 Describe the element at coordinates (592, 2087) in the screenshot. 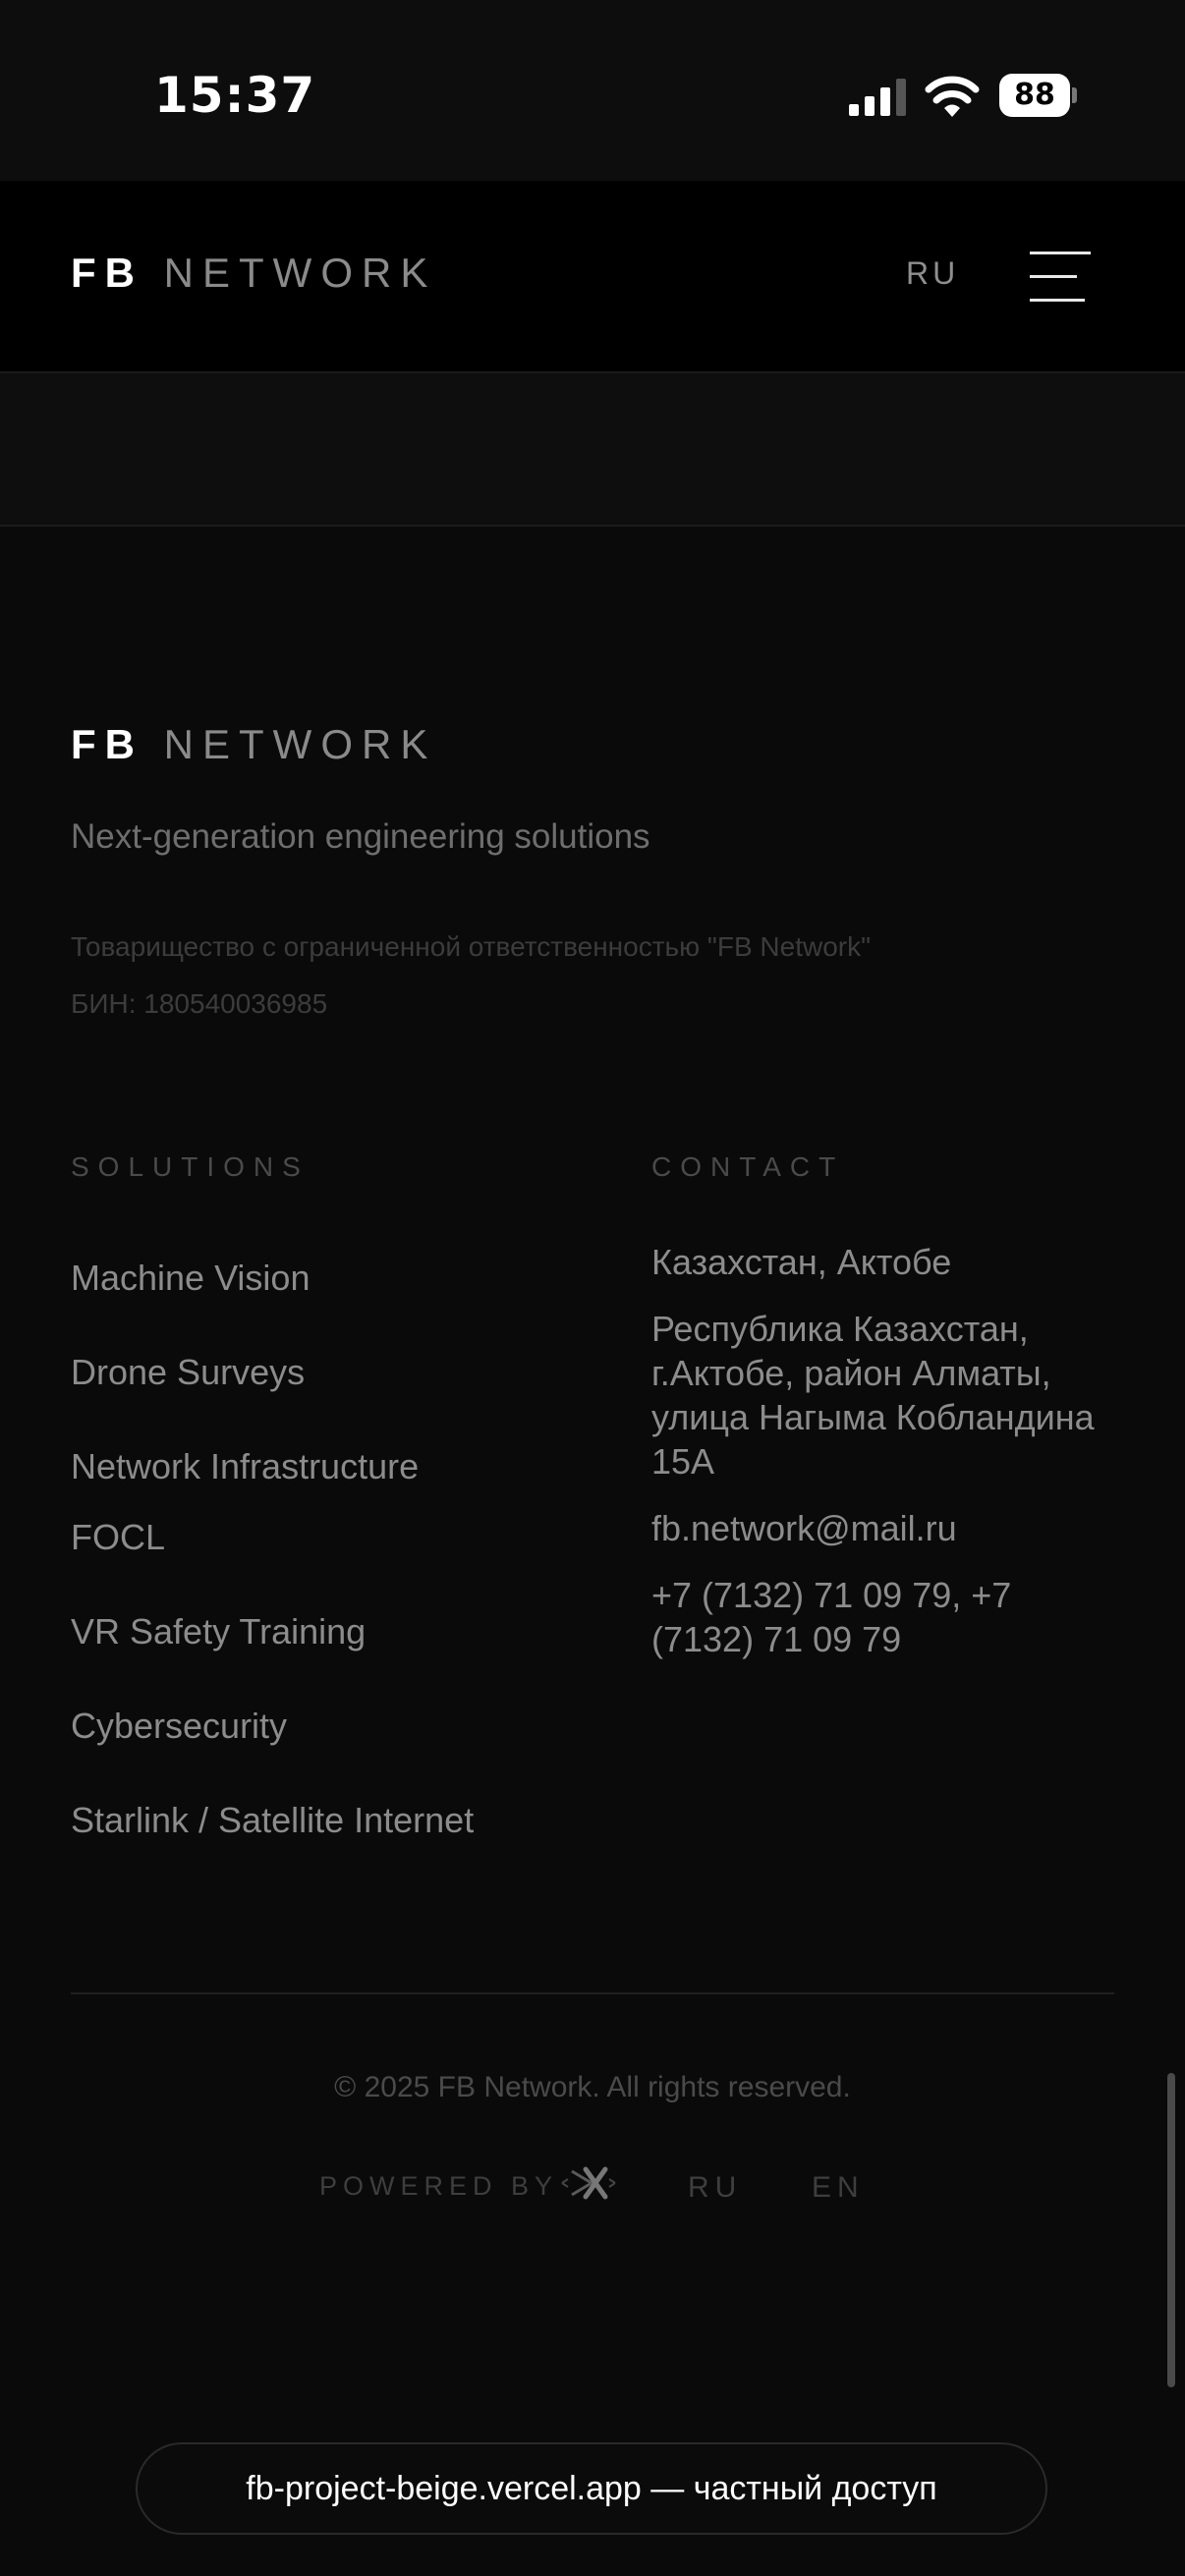

I see `copyright-text: © 2025 FB Network. All rights reserved.` at that location.